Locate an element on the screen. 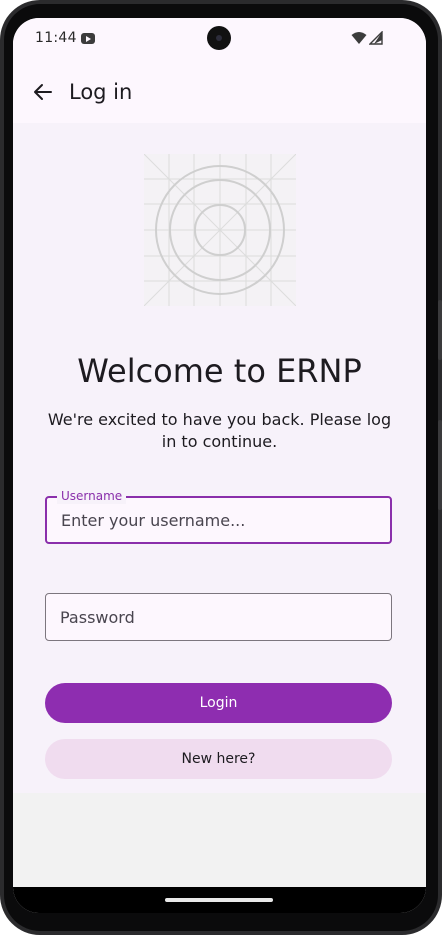 The height and width of the screenshot is (935, 442). home-indicator is located at coordinates (219, 900).